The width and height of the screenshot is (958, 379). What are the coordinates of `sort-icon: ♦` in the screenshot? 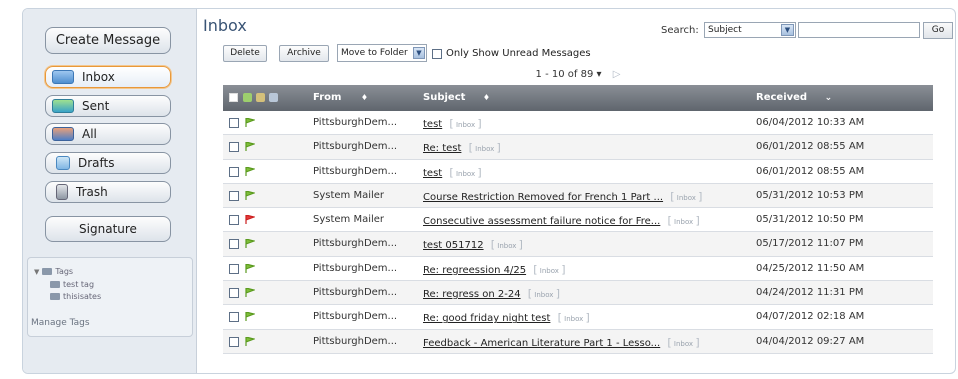 It's located at (486, 97).